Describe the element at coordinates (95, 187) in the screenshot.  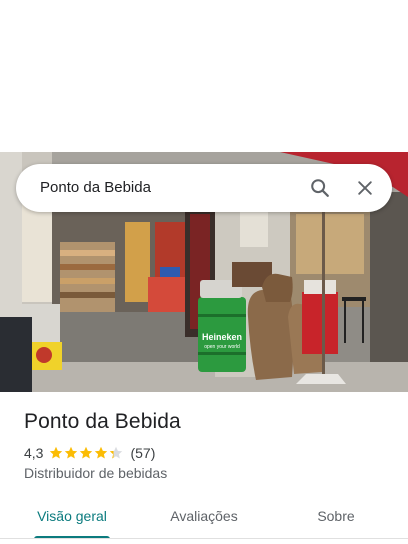
I see `search-query-text: Ponto da Bebida` at that location.